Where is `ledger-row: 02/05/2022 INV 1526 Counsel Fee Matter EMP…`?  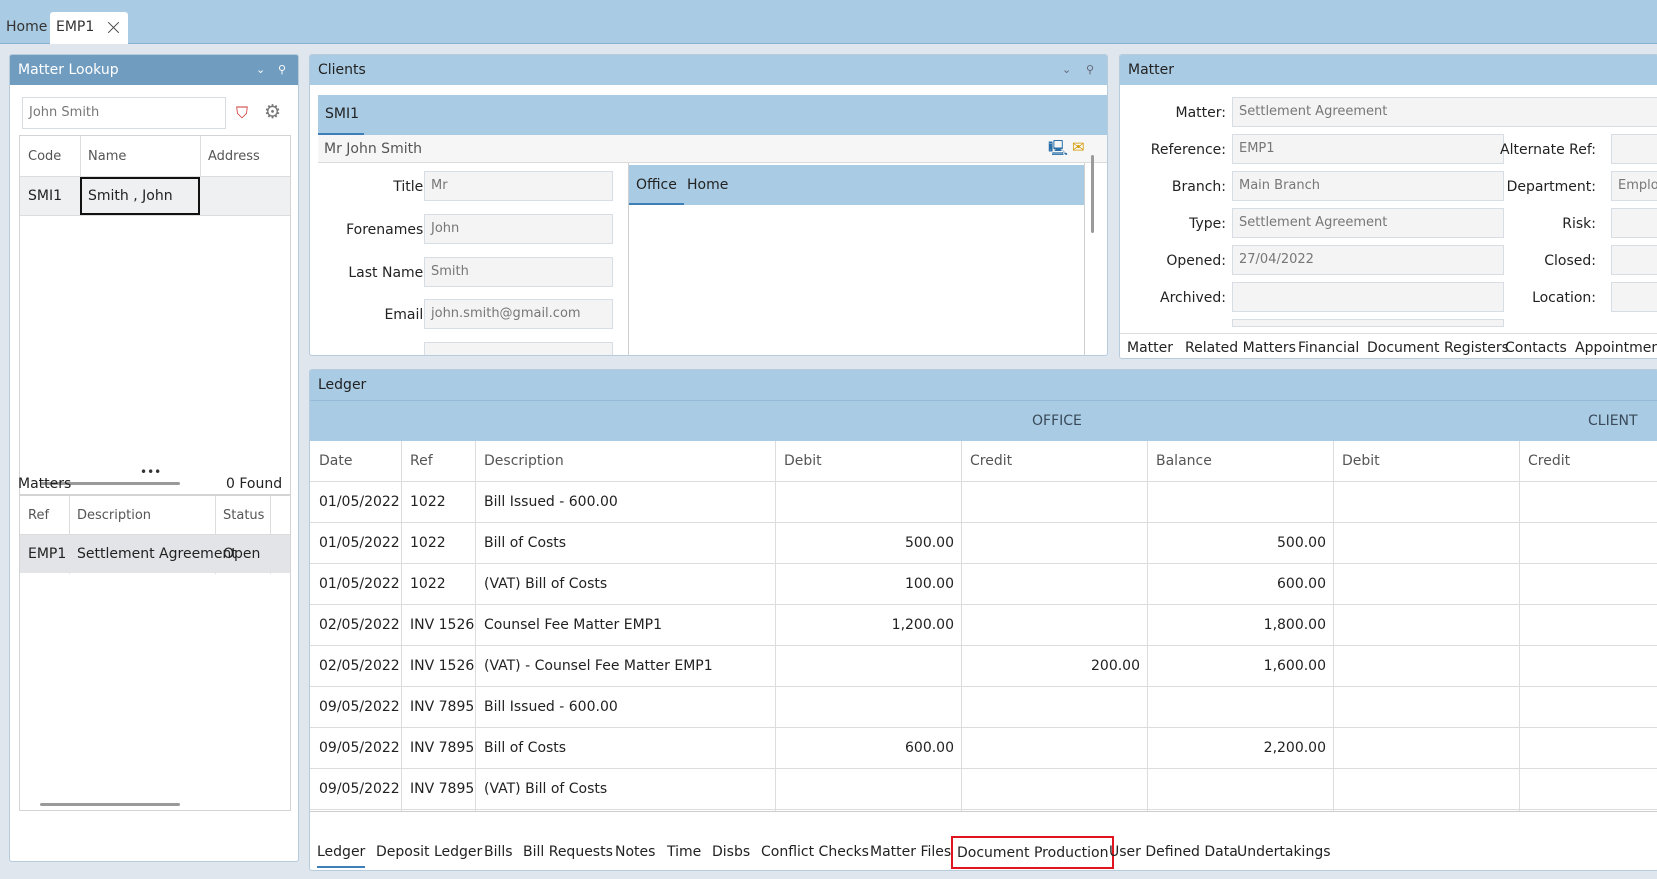 ledger-row: 02/05/2022 INV 1526 Counsel Fee Matter EMP… is located at coordinates (983, 625).